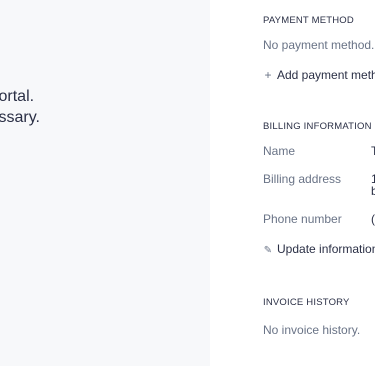 This screenshot has width=375, height=366. I want to click on left-panel-line-2: essary., so click(20, 117).